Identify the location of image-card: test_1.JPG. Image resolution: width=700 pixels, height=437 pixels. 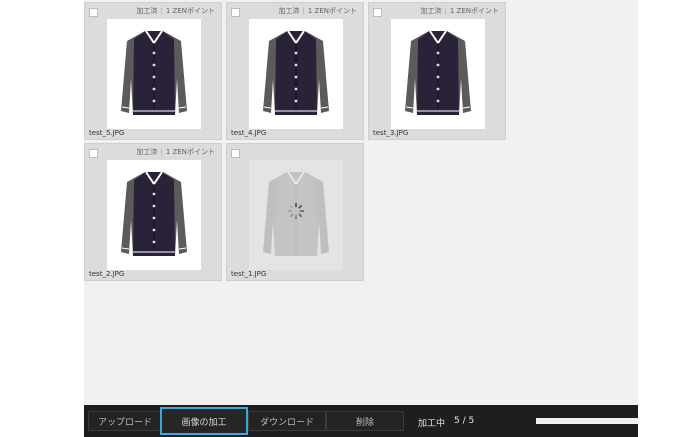
(295, 212).